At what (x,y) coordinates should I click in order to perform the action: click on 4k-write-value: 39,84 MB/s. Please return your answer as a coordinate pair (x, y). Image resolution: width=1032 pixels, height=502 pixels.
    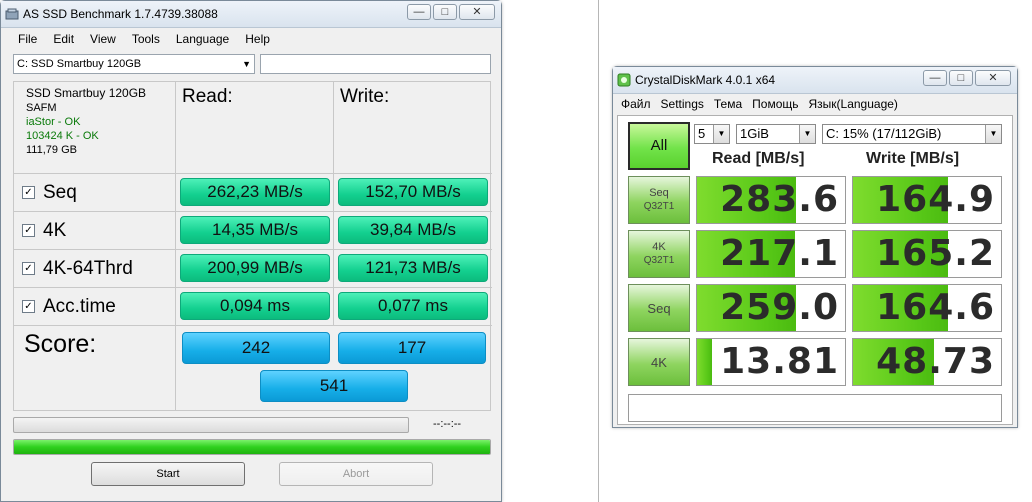
    Looking at the image, I should click on (413, 230).